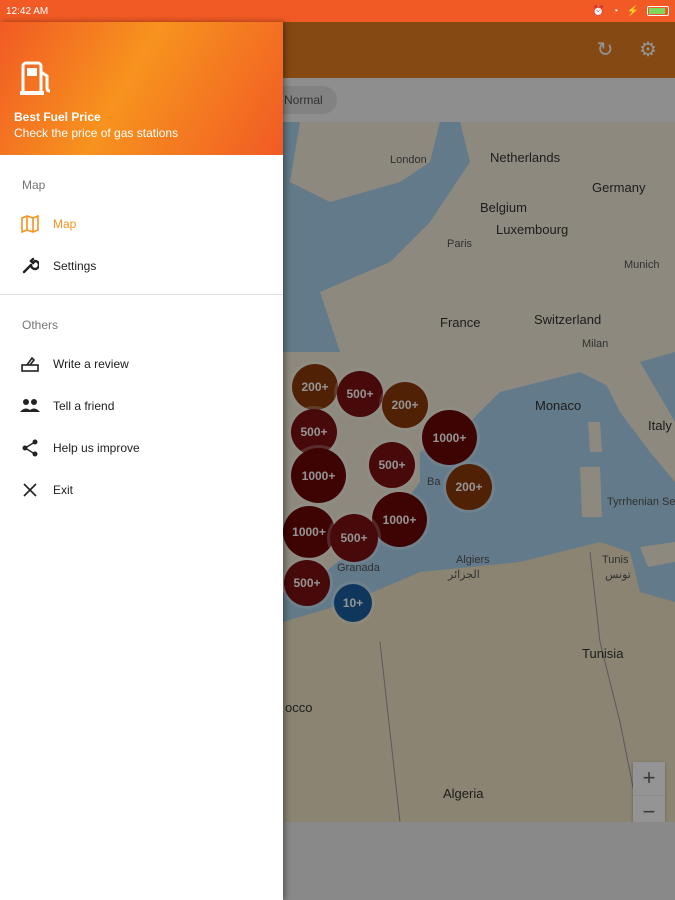 This screenshot has width=675, height=900. I want to click on alarm-icon: ⏰, so click(598, 11).